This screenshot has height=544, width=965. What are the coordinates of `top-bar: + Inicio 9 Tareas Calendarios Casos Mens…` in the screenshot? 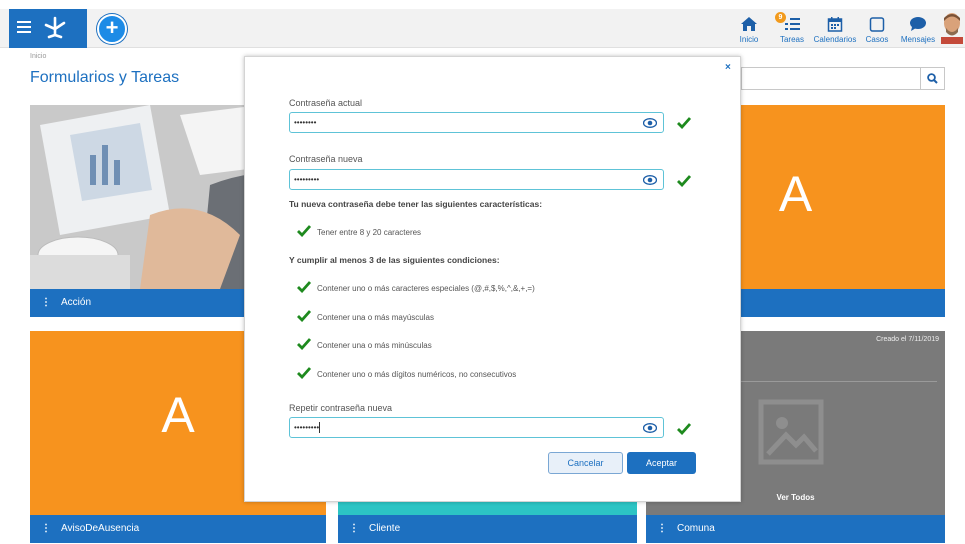 It's located at (482, 28).